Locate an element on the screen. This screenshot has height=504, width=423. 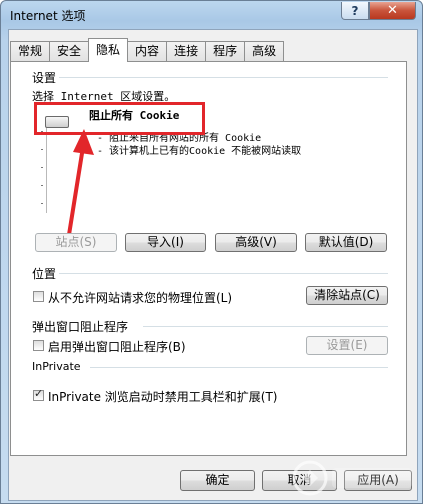
sites-button: 站点(S) is located at coordinates (76, 242).